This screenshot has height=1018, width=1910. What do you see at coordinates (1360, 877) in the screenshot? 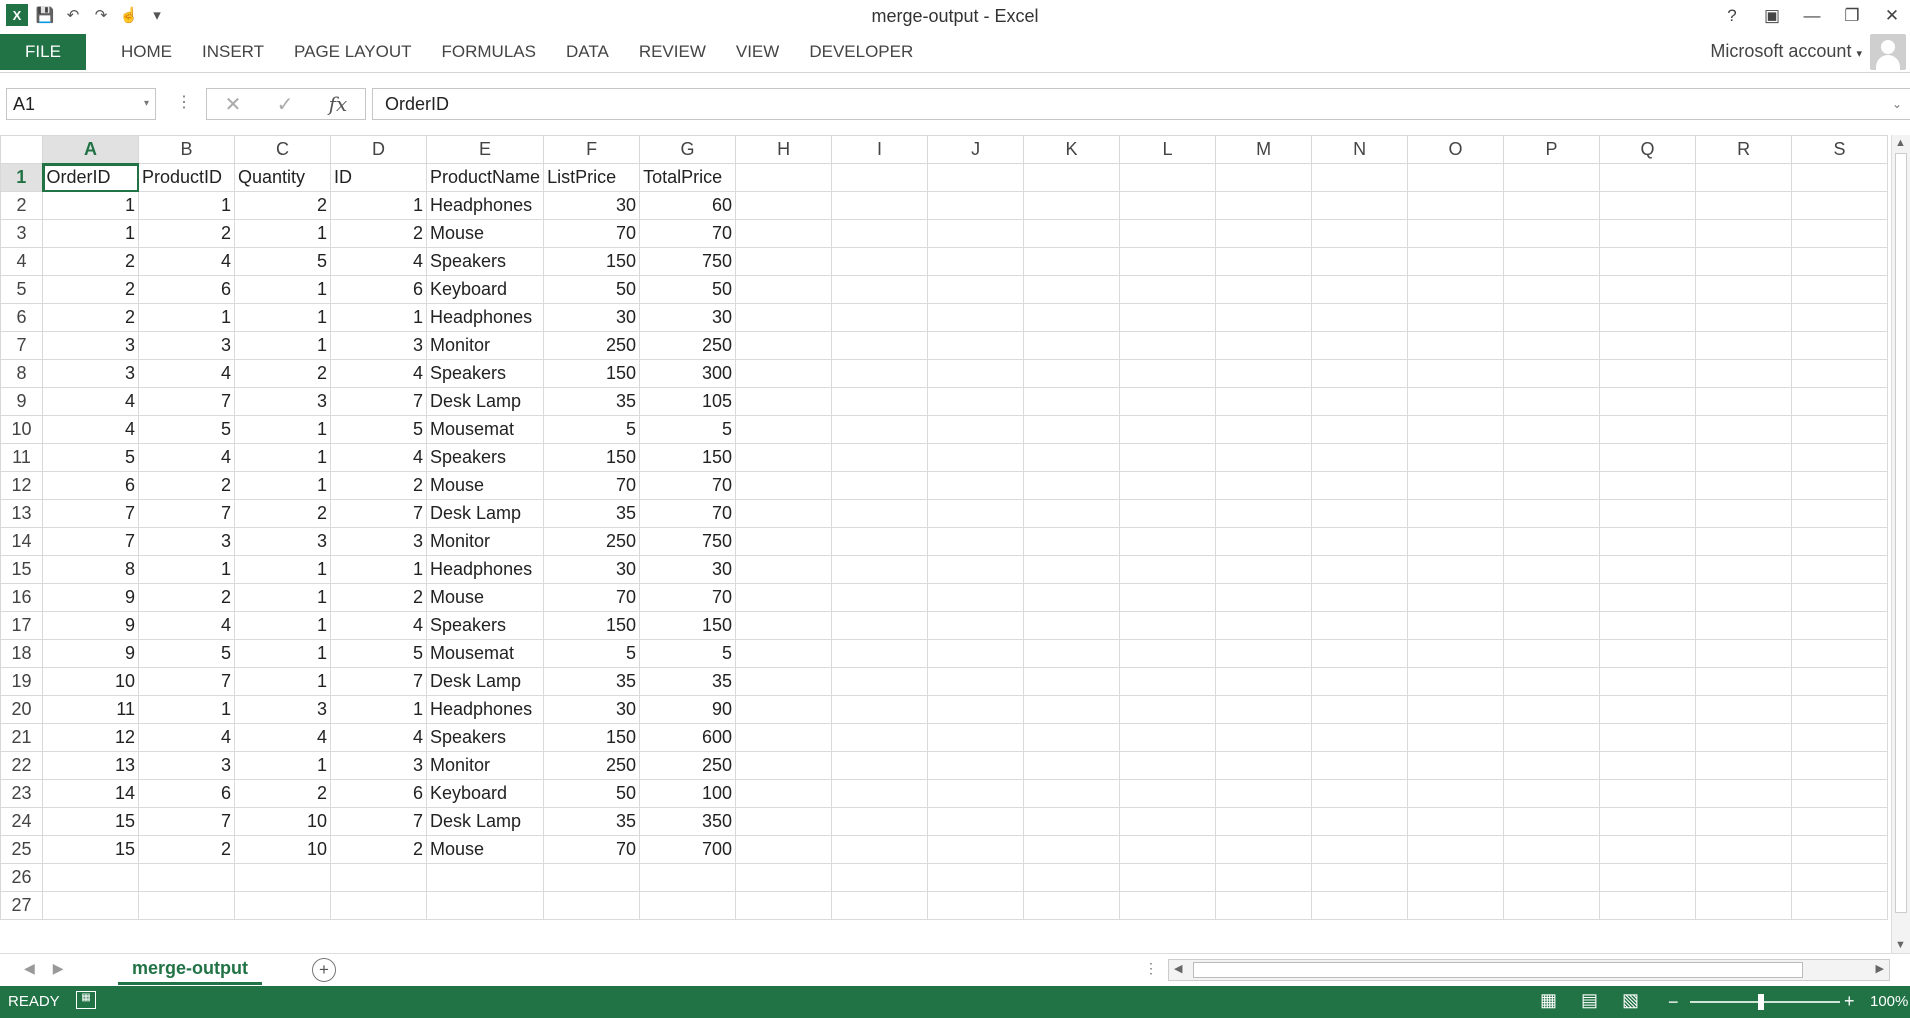
I see `cell-n26` at bounding box center [1360, 877].